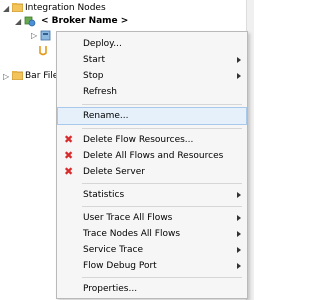 The height and width of the screenshot is (300, 320). I want to click on menu-item-statistics: Statistics, so click(152, 195).